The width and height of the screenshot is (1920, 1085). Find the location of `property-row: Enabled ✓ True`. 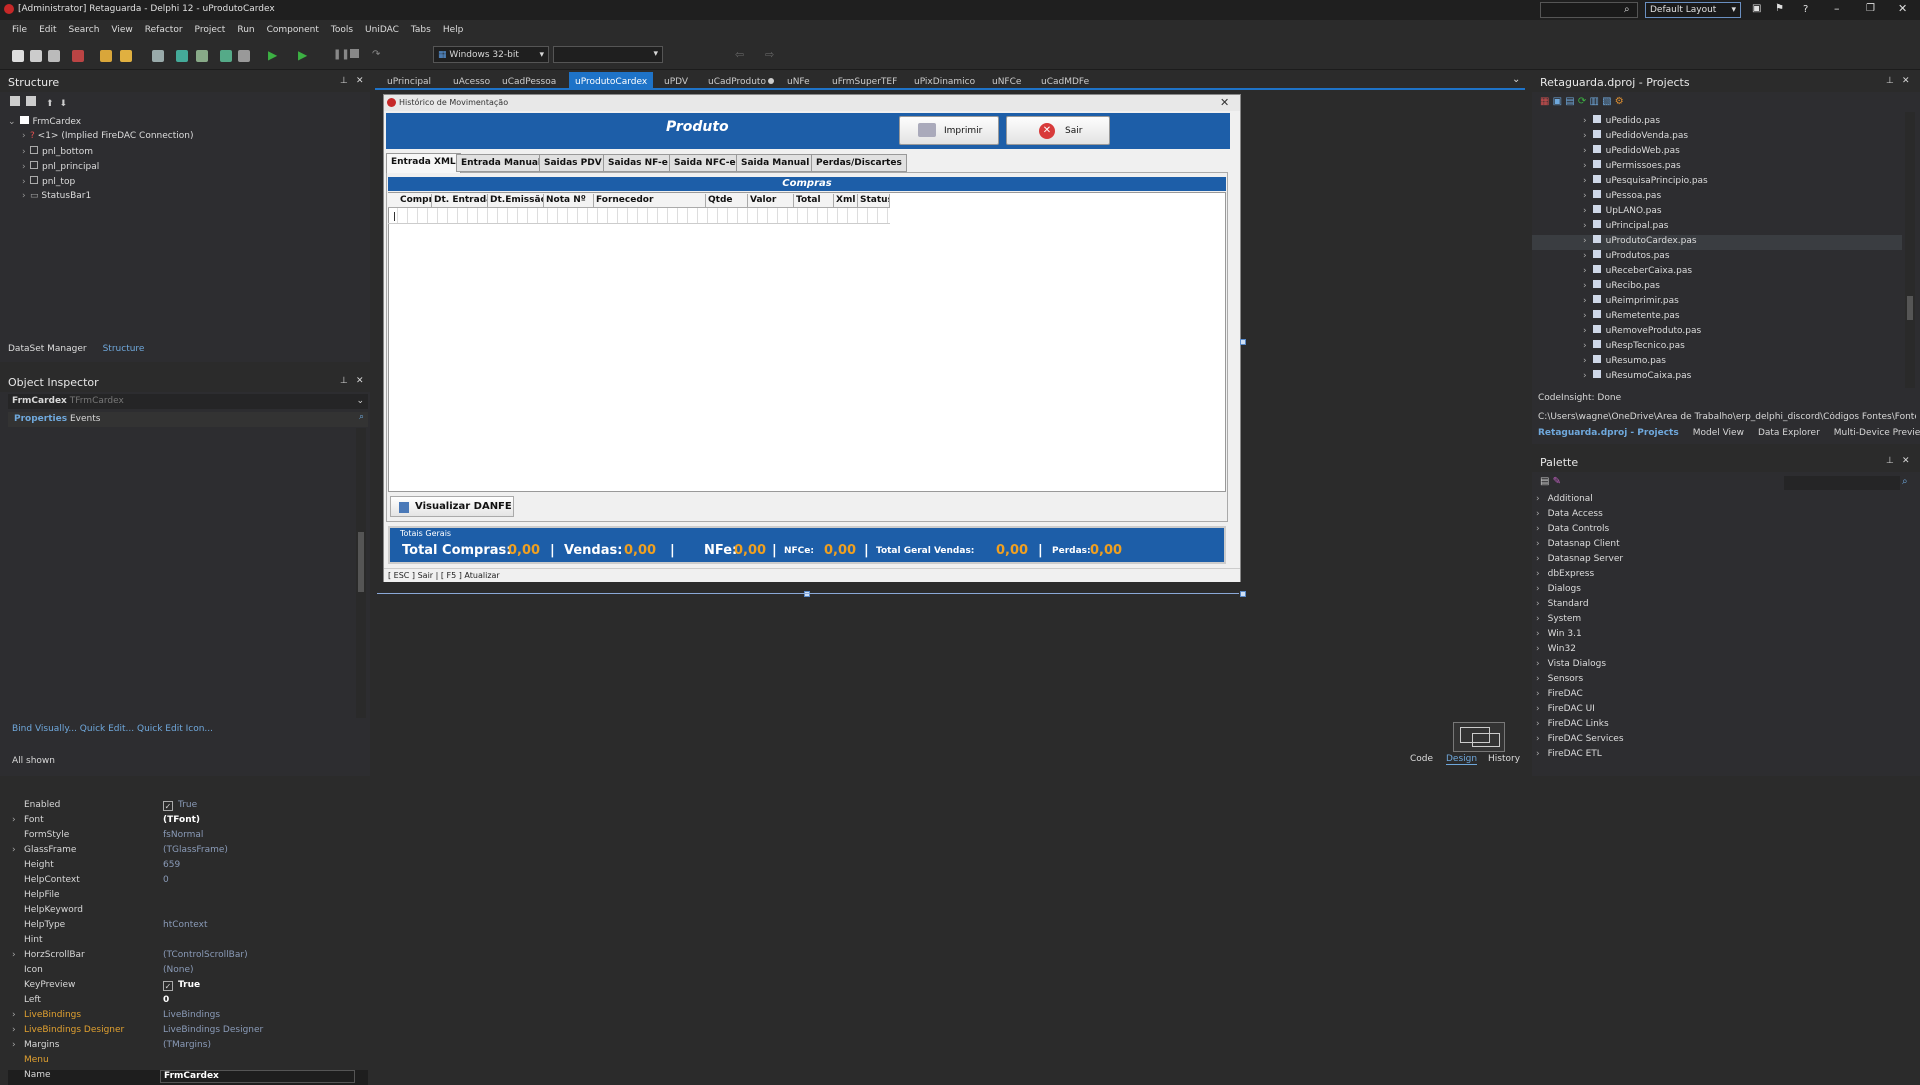

property-row: Enabled ✓ True is located at coordinates (188, 807).